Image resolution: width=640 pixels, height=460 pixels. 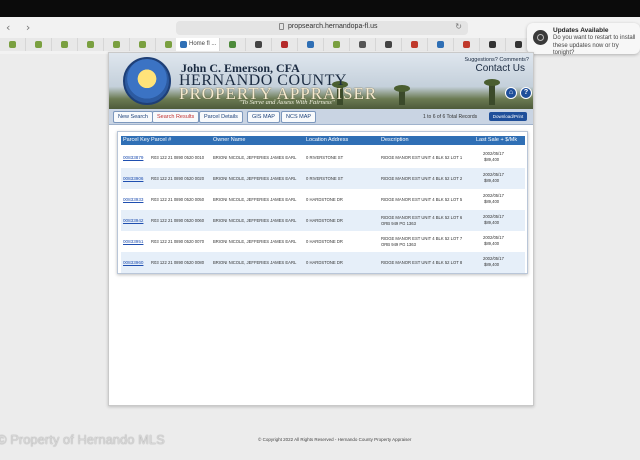 What do you see at coordinates (133, 178) in the screenshot?
I see `parcel-key-link: 00833906` at bounding box center [133, 178].